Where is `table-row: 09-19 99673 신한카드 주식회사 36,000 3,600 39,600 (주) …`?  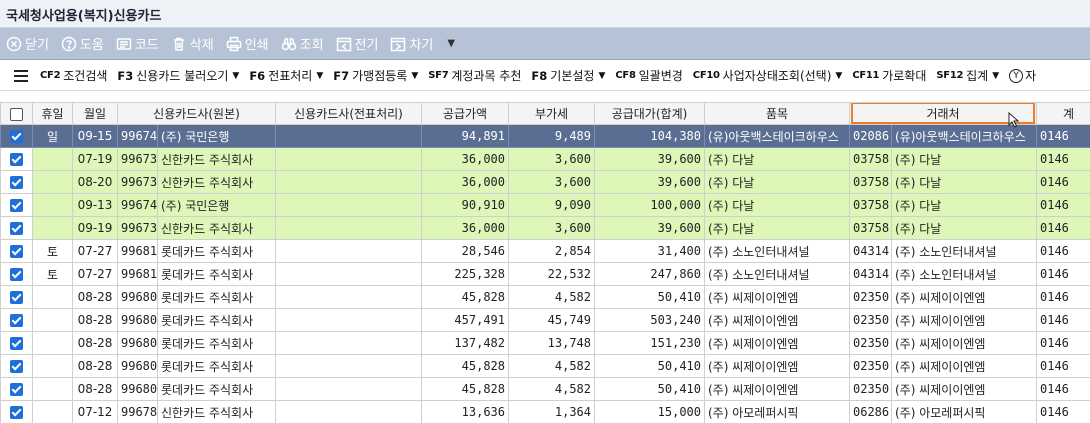
table-row: 09-19 99673 신한카드 주식회사 36,000 3,600 39,600 (주) … is located at coordinates (545, 228).